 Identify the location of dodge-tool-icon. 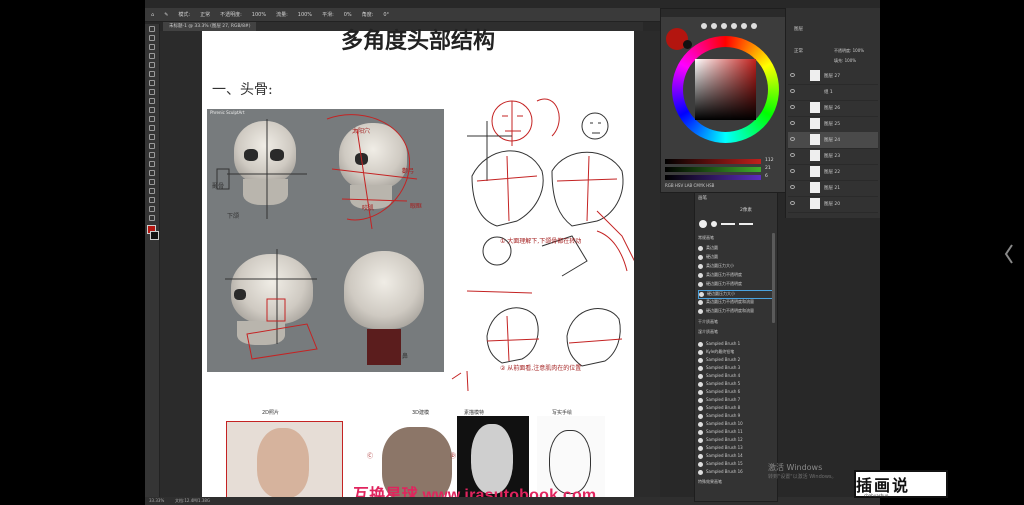
(152, 155).